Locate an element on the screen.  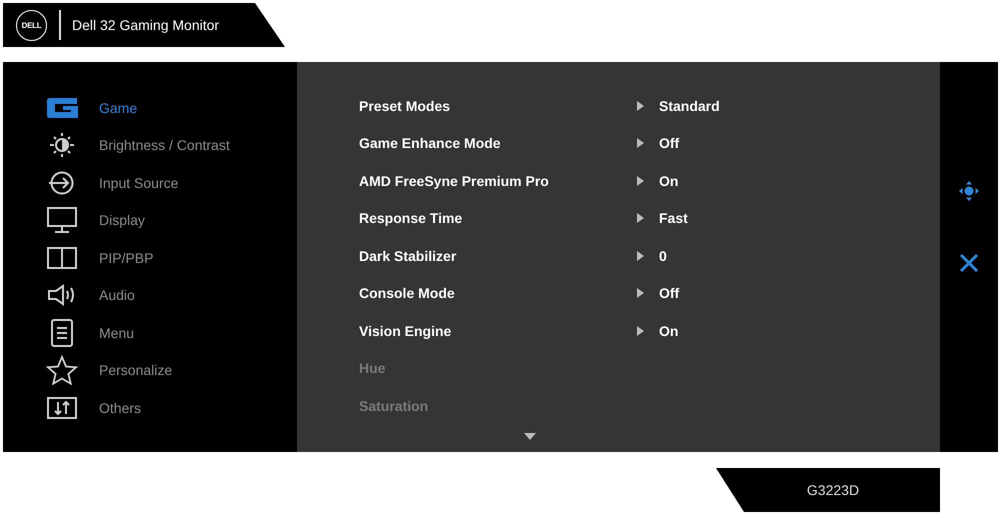
split-screen-icon is located at coordinates (62, 258).